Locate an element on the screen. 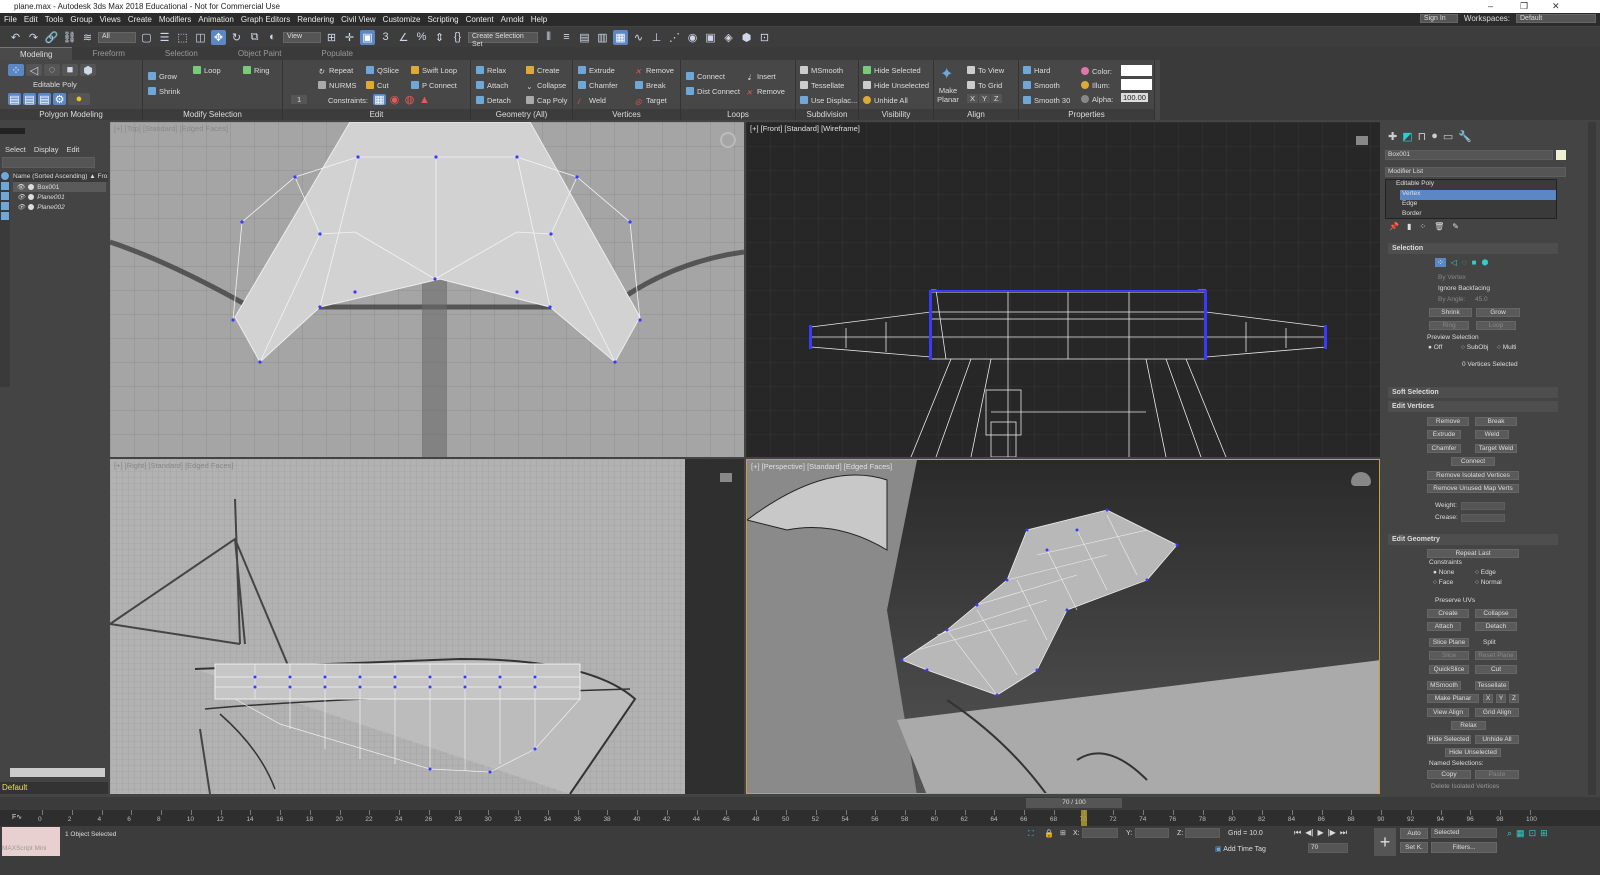 The height and width of the screenshot is (875, 1600). menu-tools: Tools is located at coordinates (54, 19).